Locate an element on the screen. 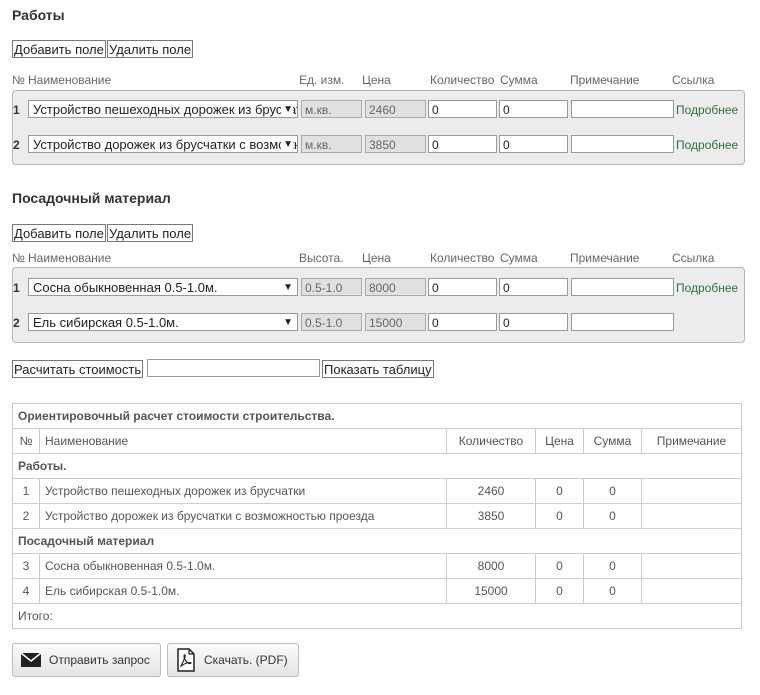 The height and width of the screenshot is (695, 760). works-add-button: Добавить поле is located at coordinates (59, 49).